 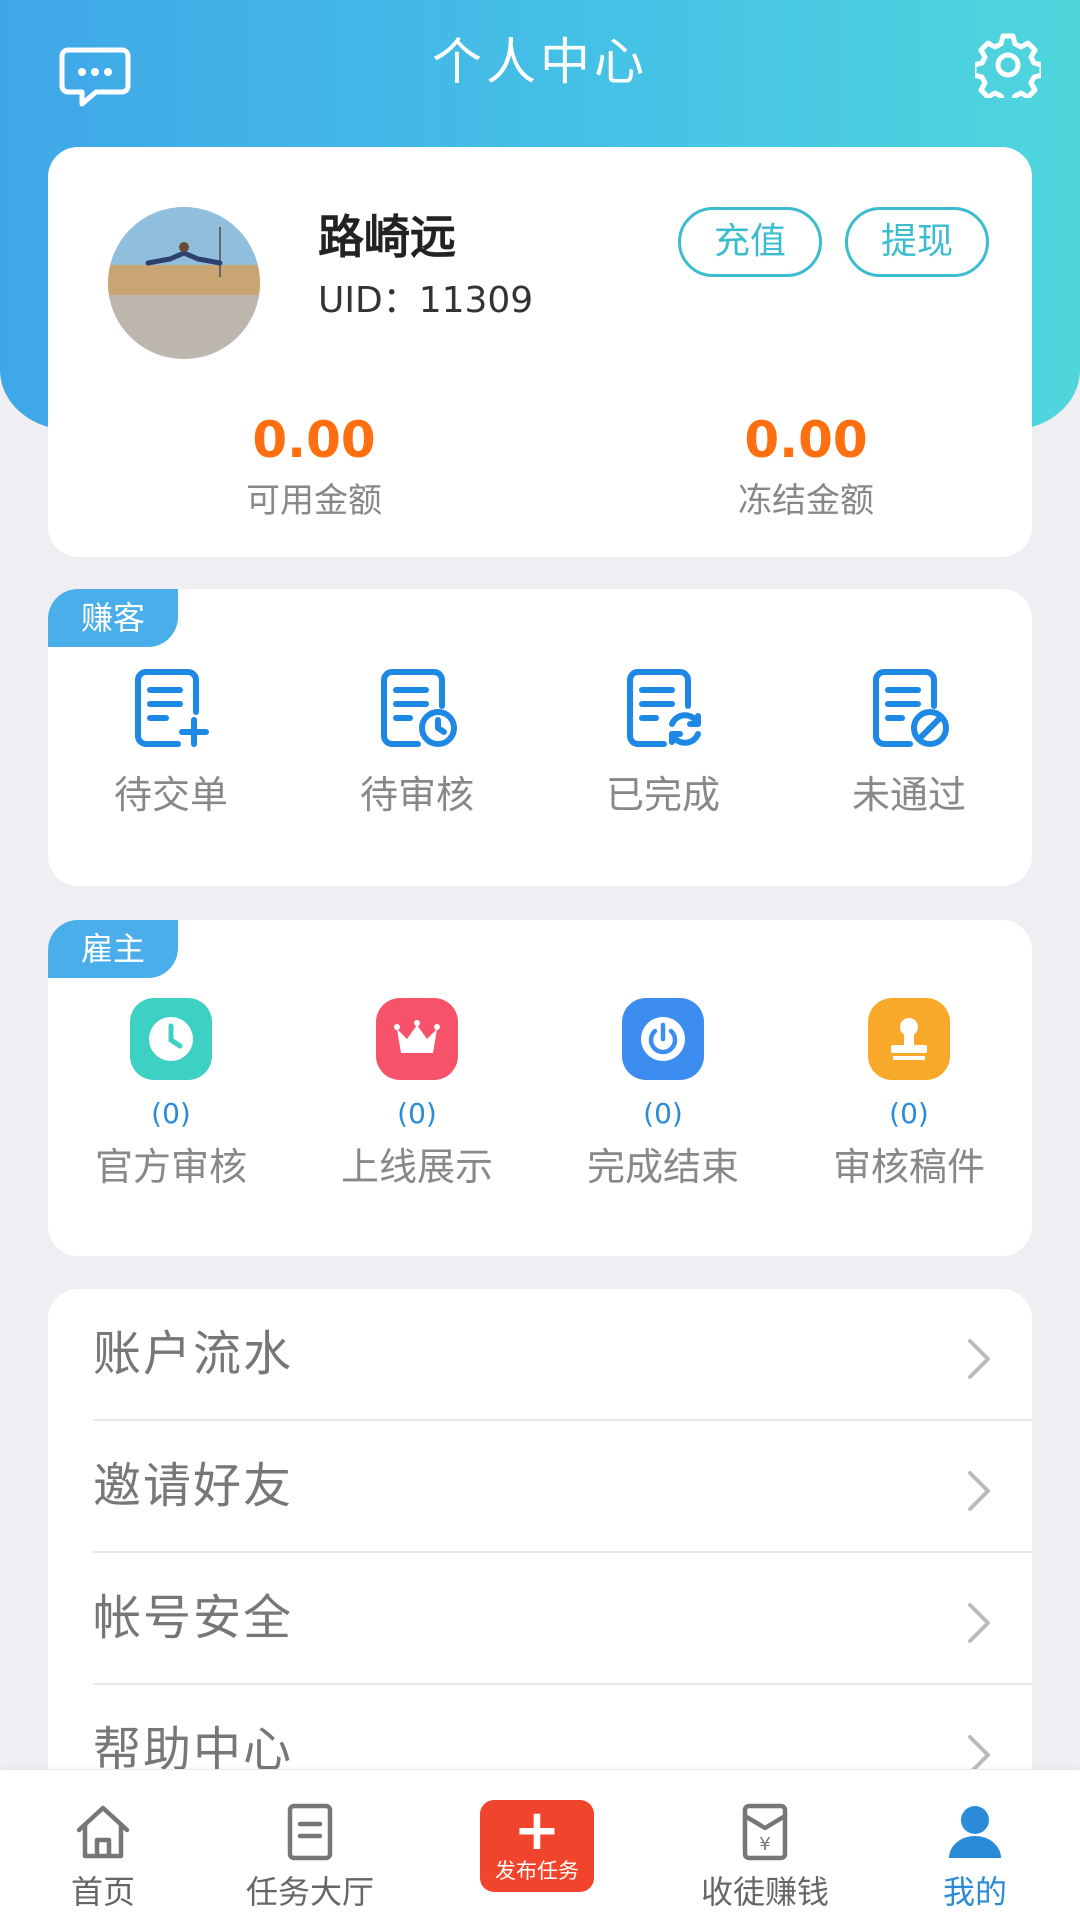 I want to click on menu-item-label: 帐号安全, so click(x=193, y=1618).